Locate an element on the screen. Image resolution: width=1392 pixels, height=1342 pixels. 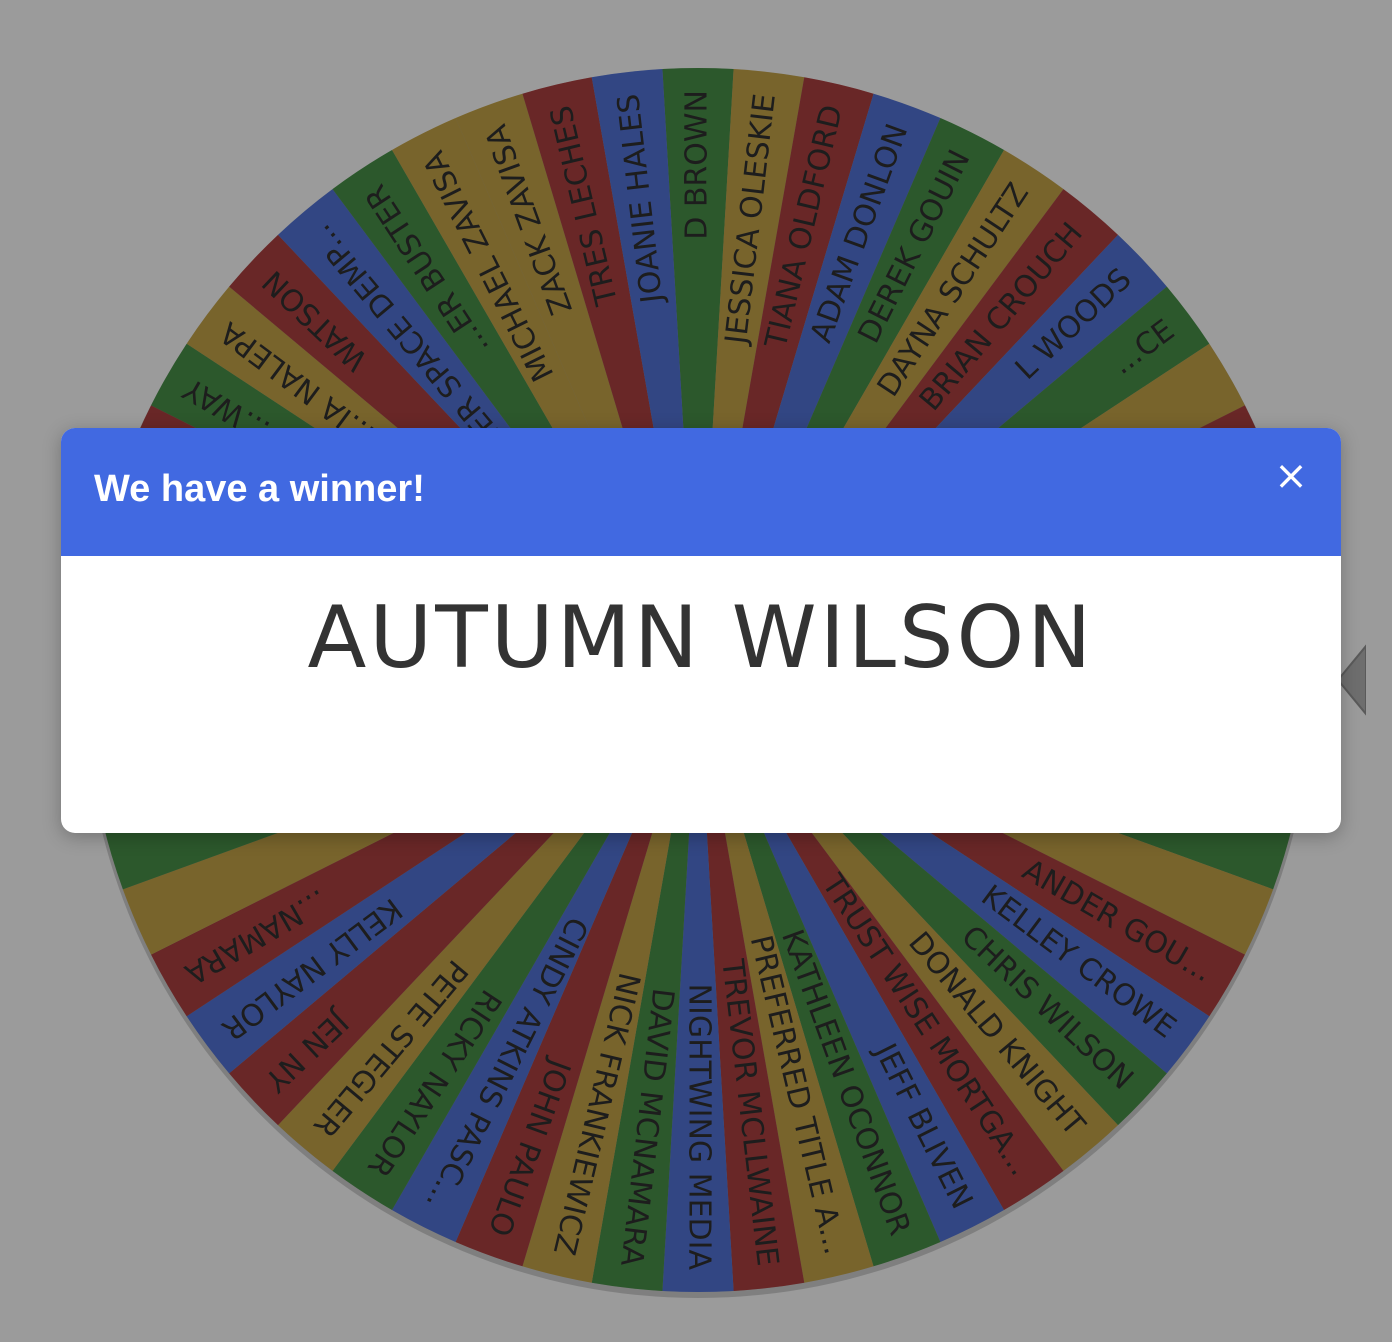
dialog-title: We have a winner! is located at coordinates (259, 489).